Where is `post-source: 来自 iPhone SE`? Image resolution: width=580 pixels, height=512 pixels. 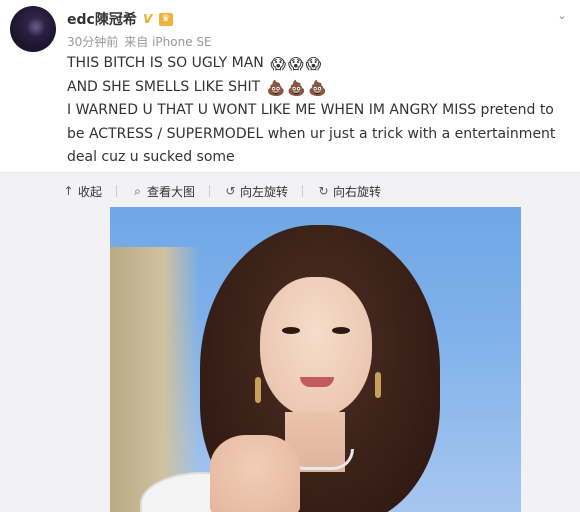 post-source: 来自 iPhone SE is located at coordinates (168, 42).